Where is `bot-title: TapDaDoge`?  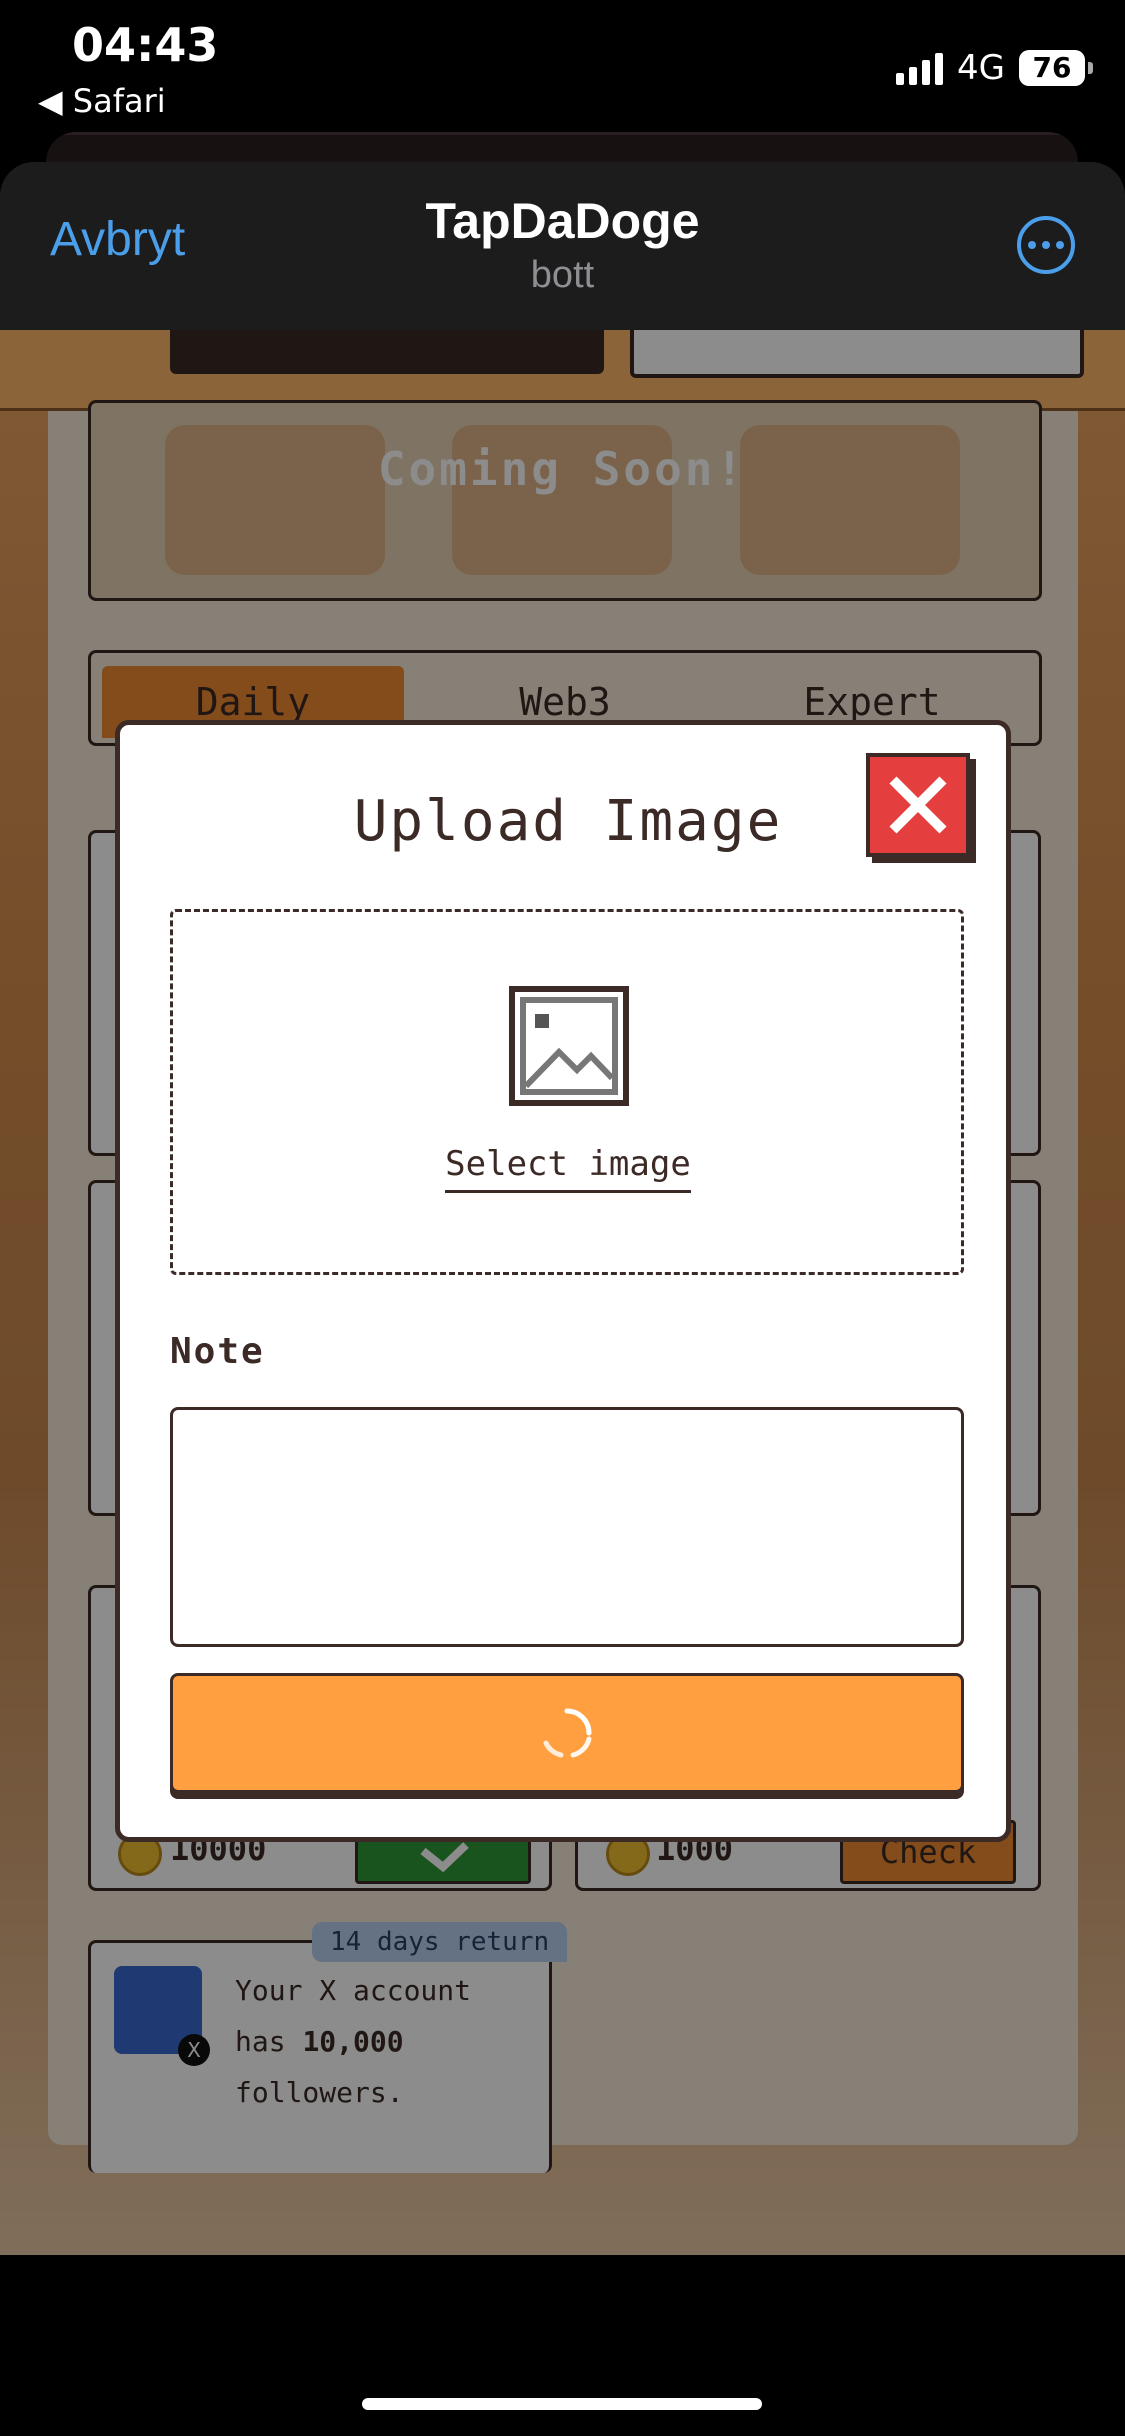
bot-title: TapDaDoge is located at coordinates (562, 221).